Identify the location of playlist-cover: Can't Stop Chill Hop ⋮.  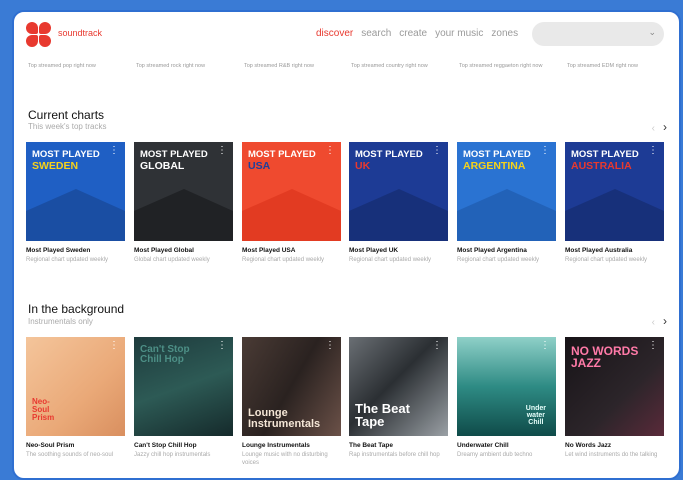
(183, 386).